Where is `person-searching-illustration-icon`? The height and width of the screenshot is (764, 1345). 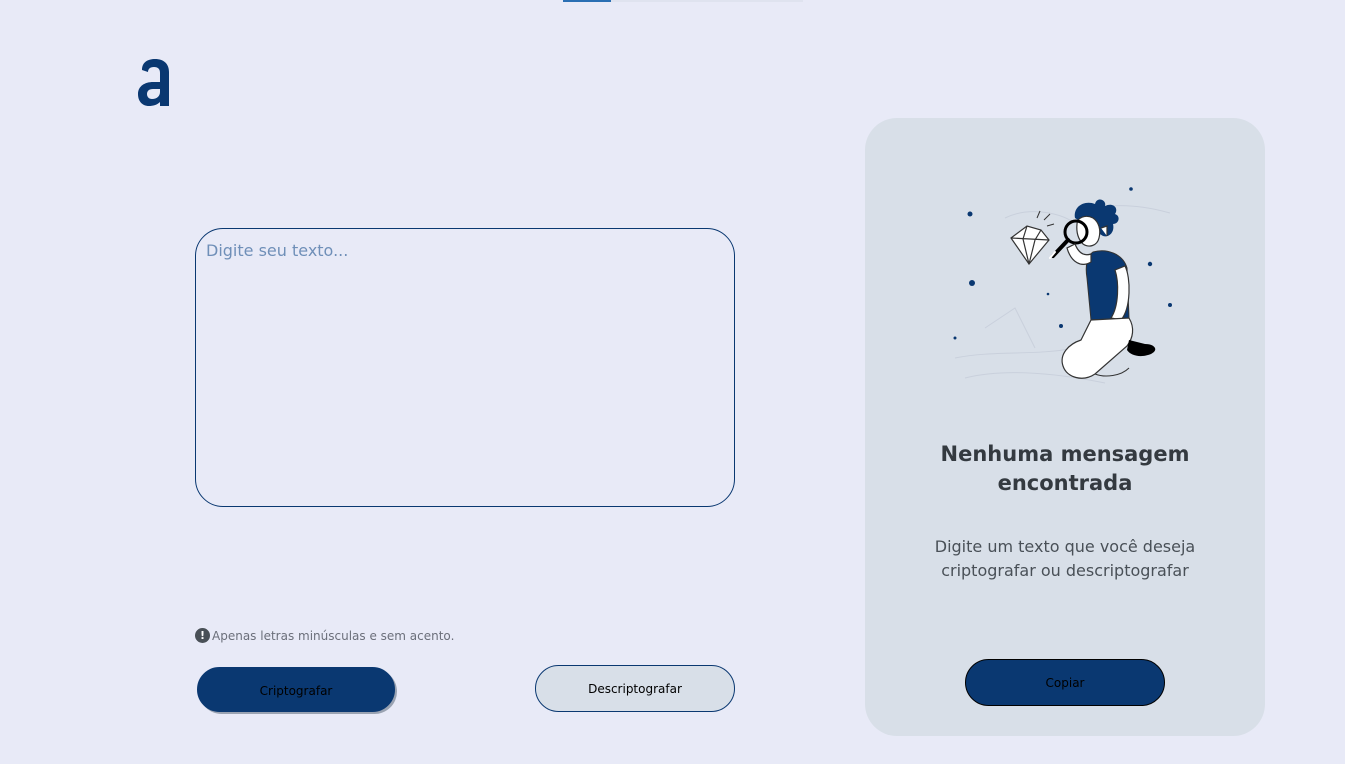 person-searching-illustration-icon is located at coordinates (1062, 285).